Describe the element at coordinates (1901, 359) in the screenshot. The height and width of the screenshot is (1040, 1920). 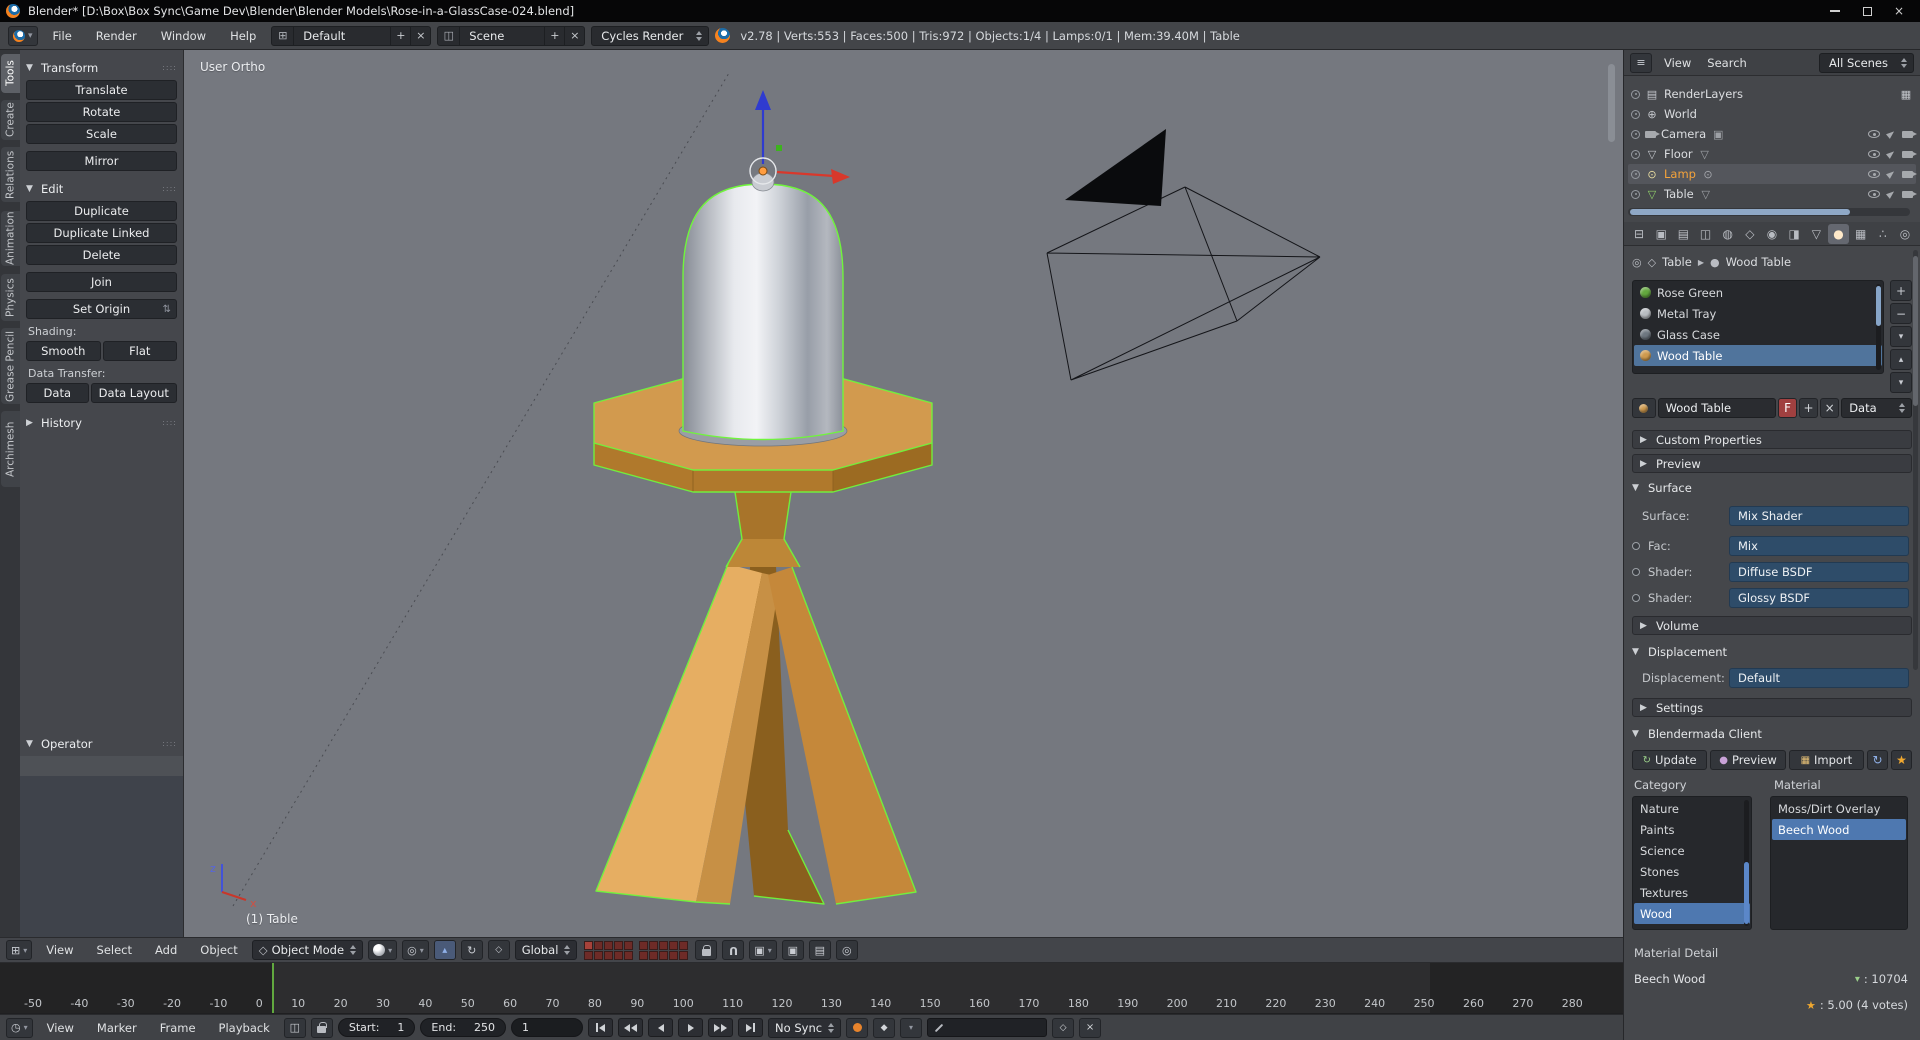
I see `move-slot-up-button: ▴` at that location.